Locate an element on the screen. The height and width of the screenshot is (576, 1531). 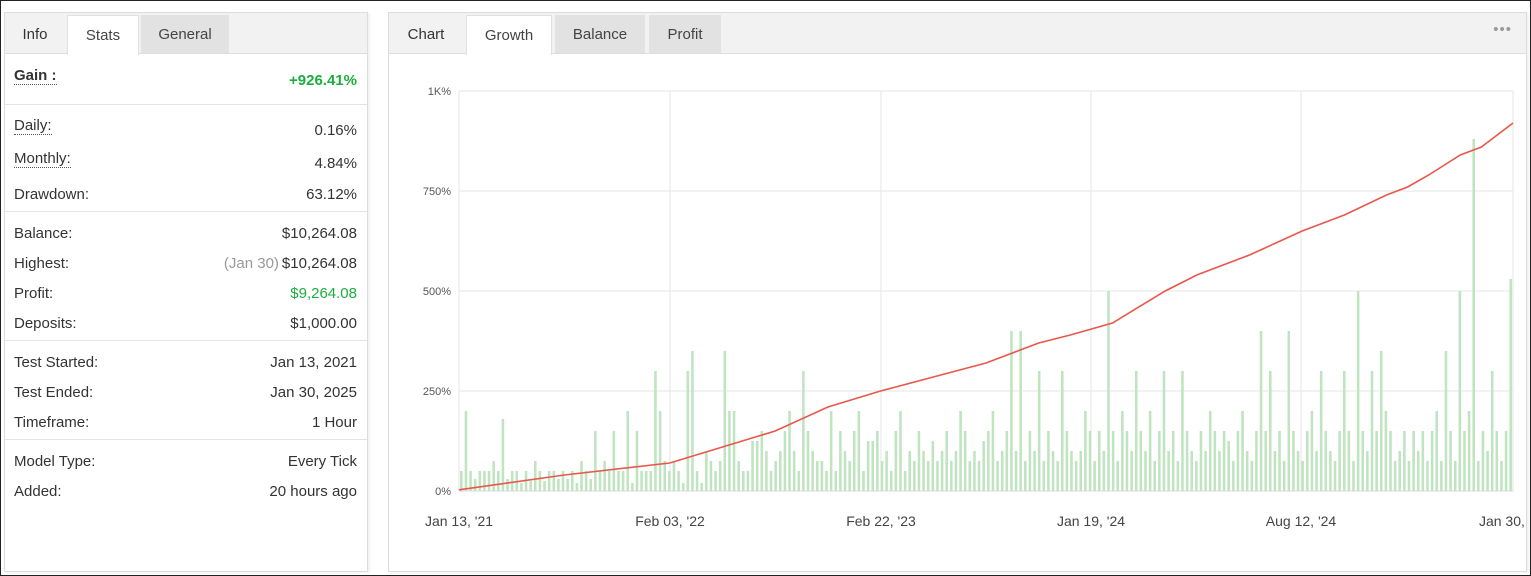
x-tick-label: Aug 12, '24 is located at coordinates (1301, 521).